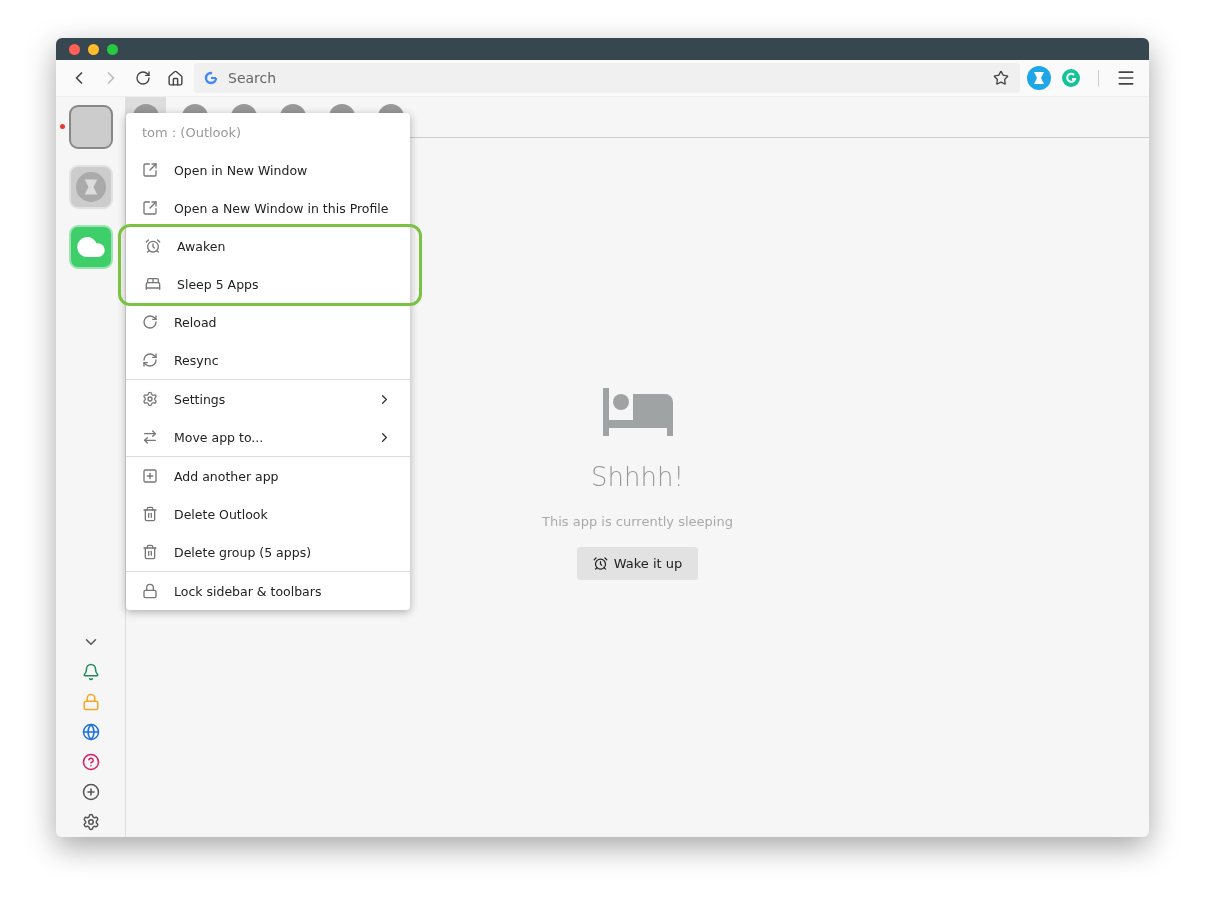 Image resolution: width=1205 pixels, height=911 pixels. What do you see at coordinates (192, 132) in the screenshot?
I see `menu-header: tom : (Outlook)` at bounding box center [192, 132].